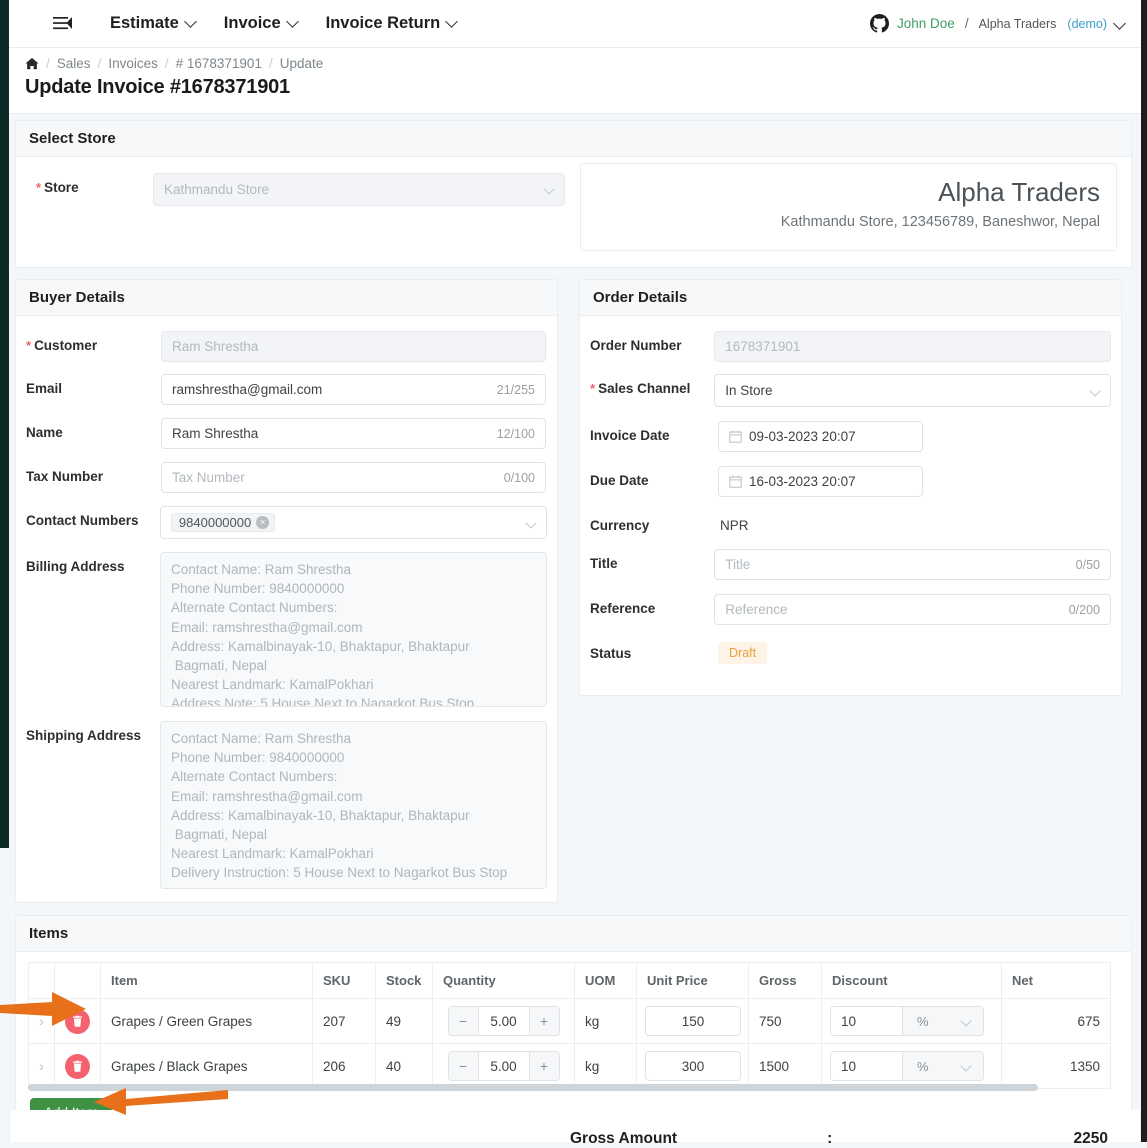  I want to click on name-counter: 12/100, so click(515, 433).